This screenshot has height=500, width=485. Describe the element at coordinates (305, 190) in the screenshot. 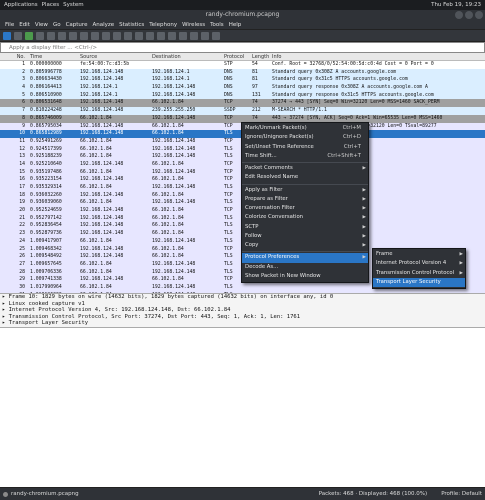

I see `context-menu-item-apply-as-filter: Apply as Filter ▶` at that location.